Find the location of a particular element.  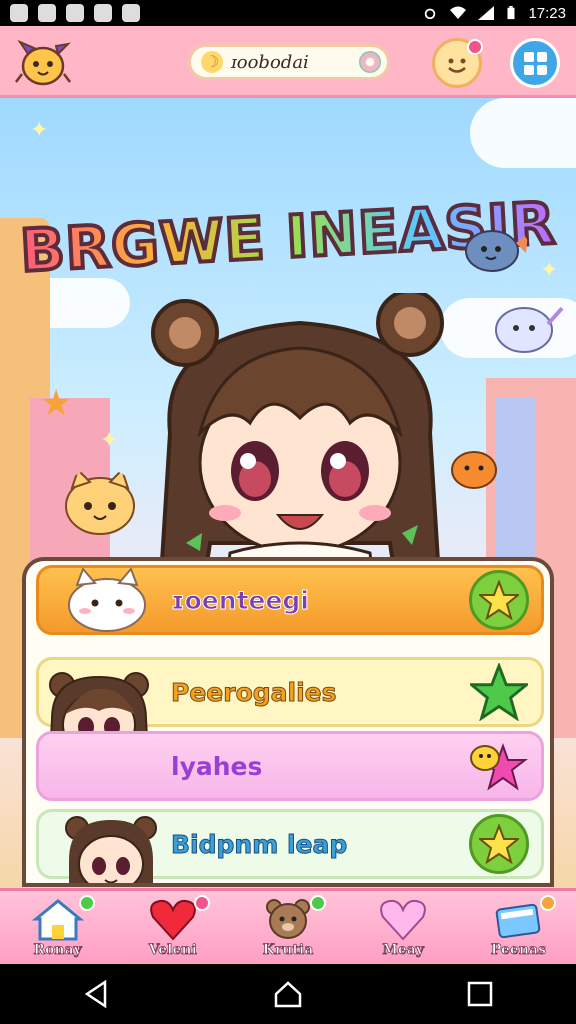

alarm-icon is located at coordinates (430, 14).